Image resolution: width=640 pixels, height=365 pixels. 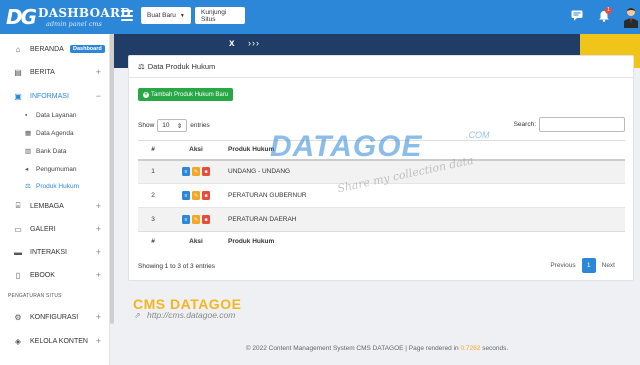 I want to click on page-length-value: 10, so click(x=166, y=125).